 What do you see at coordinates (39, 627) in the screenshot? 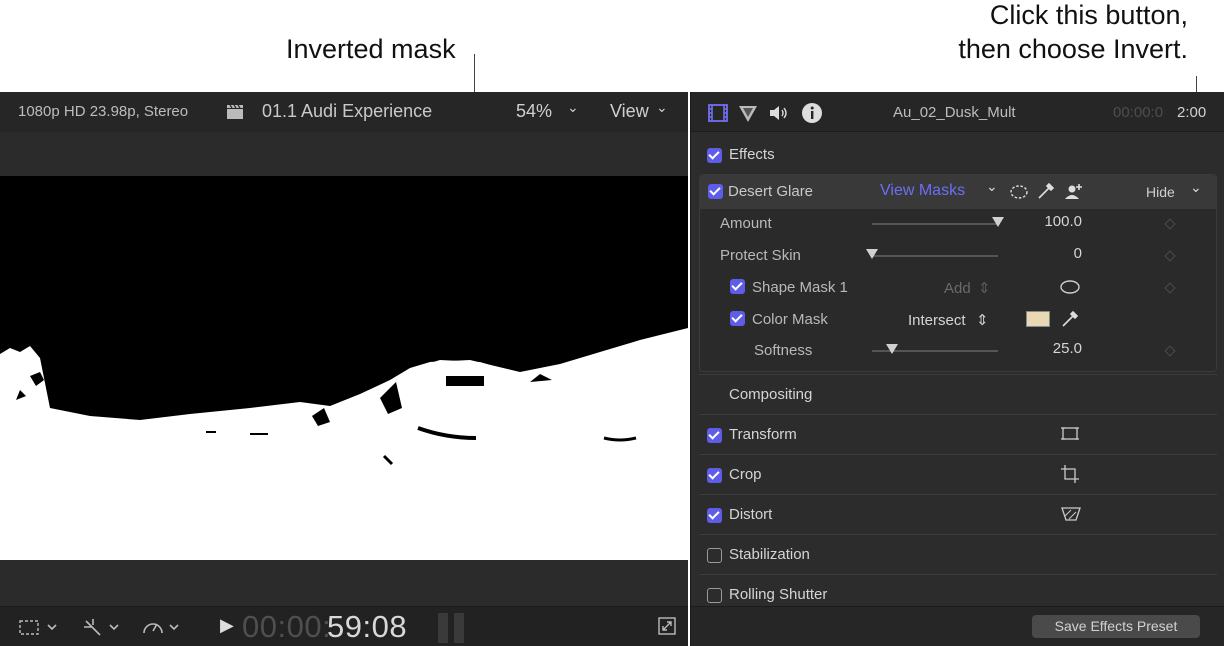
I see `transform-overlay-icon` at bounding box center [39, 627].